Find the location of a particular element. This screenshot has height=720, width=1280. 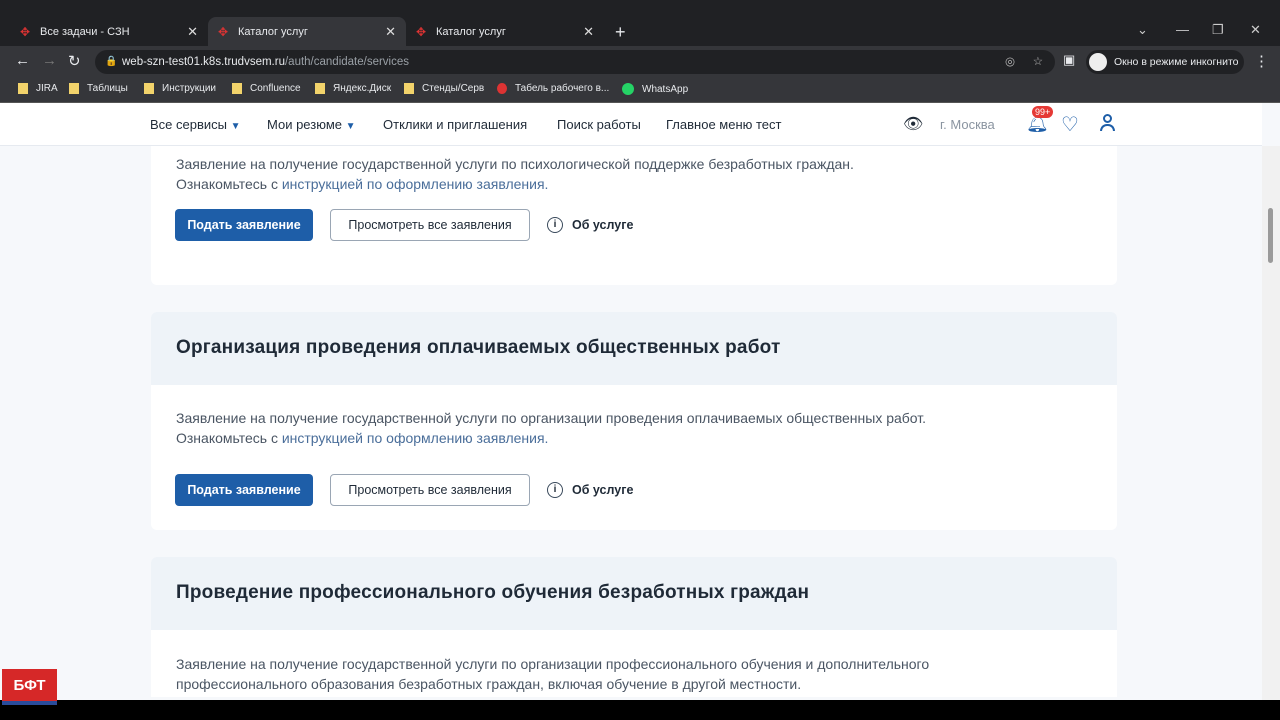

incognito-icon is located at coordinates (1098, 62).